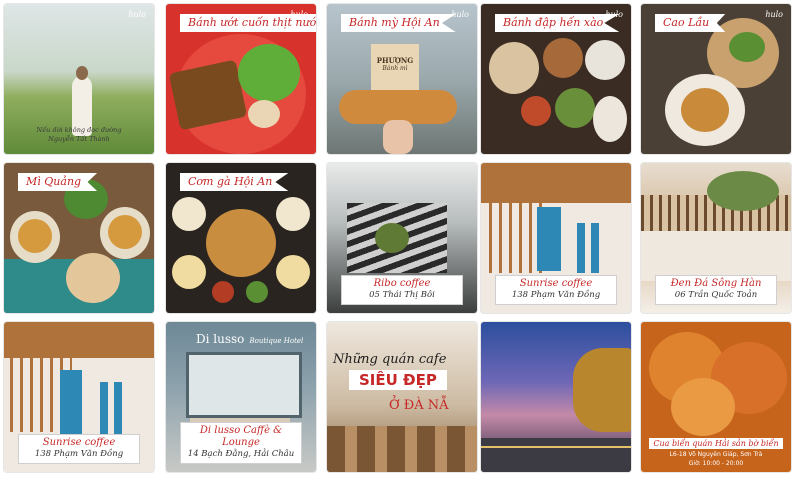  What do you see at coordinates (556, 397) in the screenshot?
I see `photo-tile-dragon-bridge` at bounding box center [556, 397].